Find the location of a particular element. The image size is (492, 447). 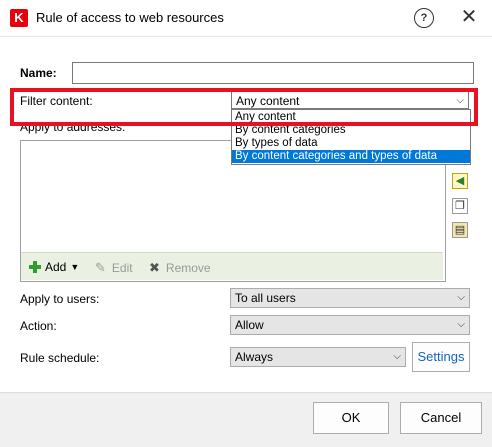

action-select: Allow ⌵ is located at coordinates (350, 325).